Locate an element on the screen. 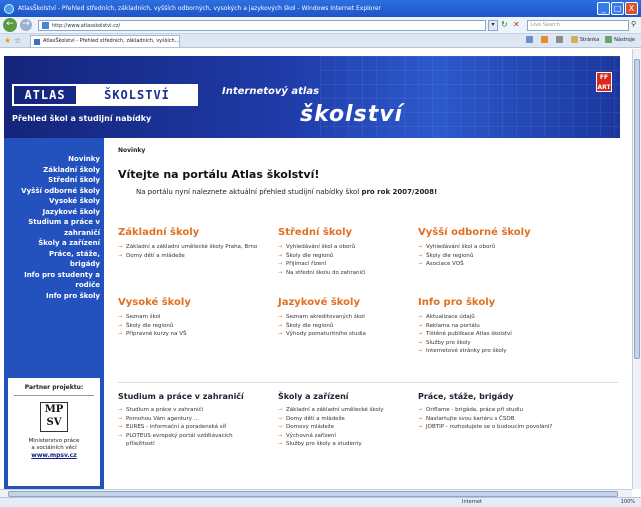 This screenshot has width=641, height=507. add-favorites-icon: ☆ is located at coordinates (19, 40).